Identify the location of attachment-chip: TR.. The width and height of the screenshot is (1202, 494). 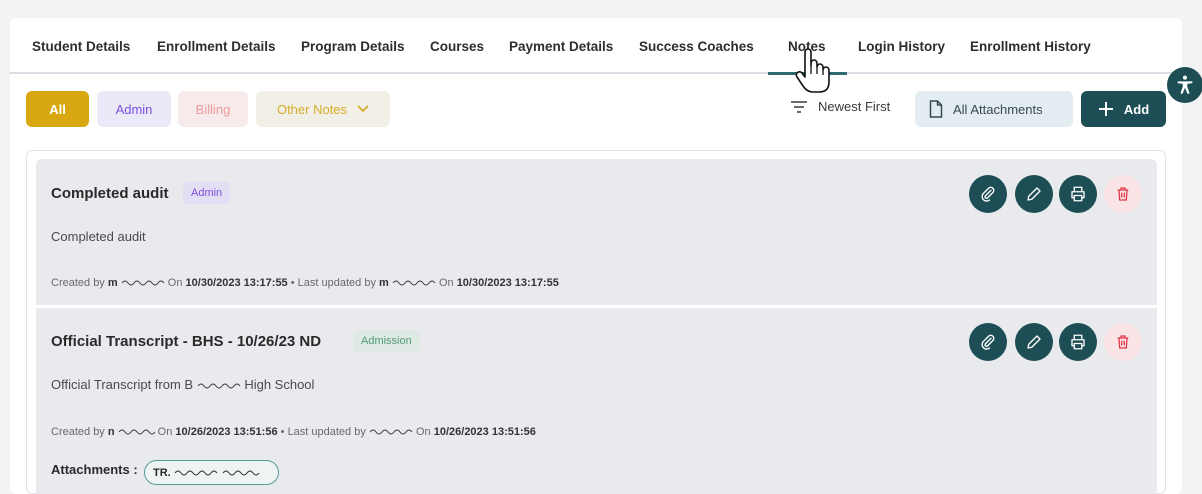
(211, 472).